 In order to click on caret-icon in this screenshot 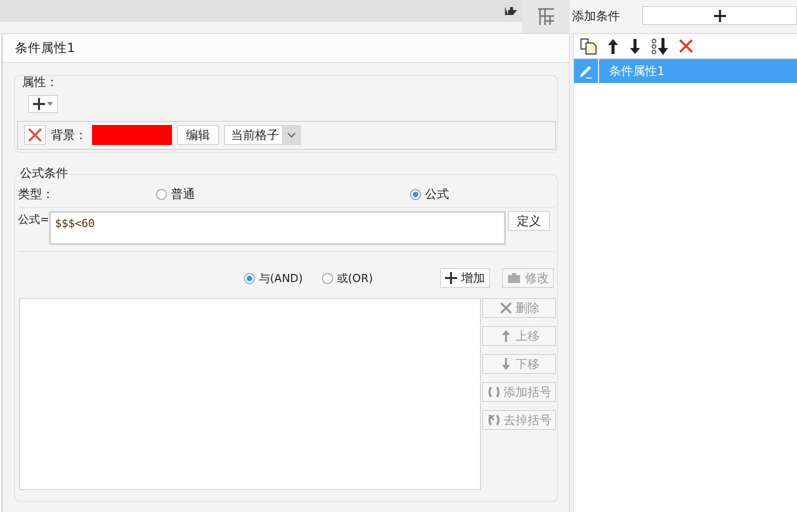, I will do `click(50, 104)`.